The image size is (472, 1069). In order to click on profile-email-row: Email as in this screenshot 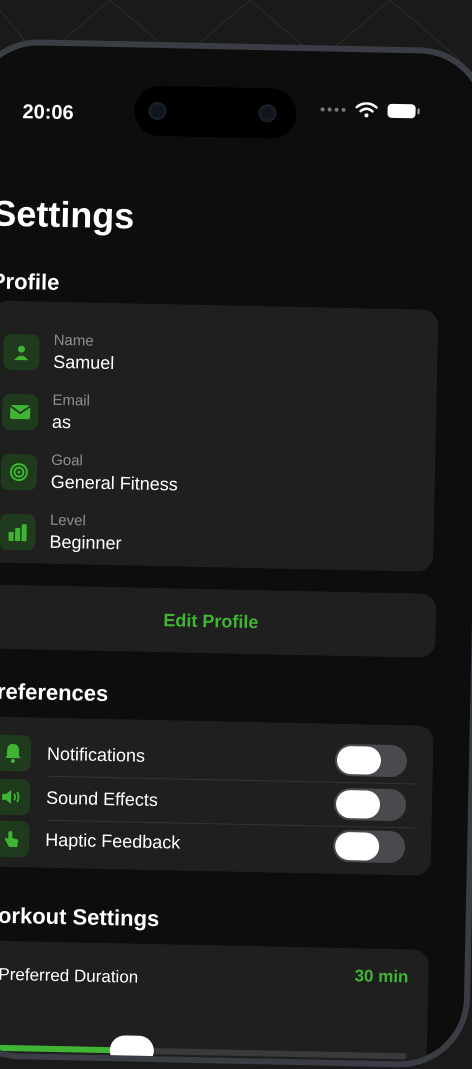, I will do `click(46, 413)`.